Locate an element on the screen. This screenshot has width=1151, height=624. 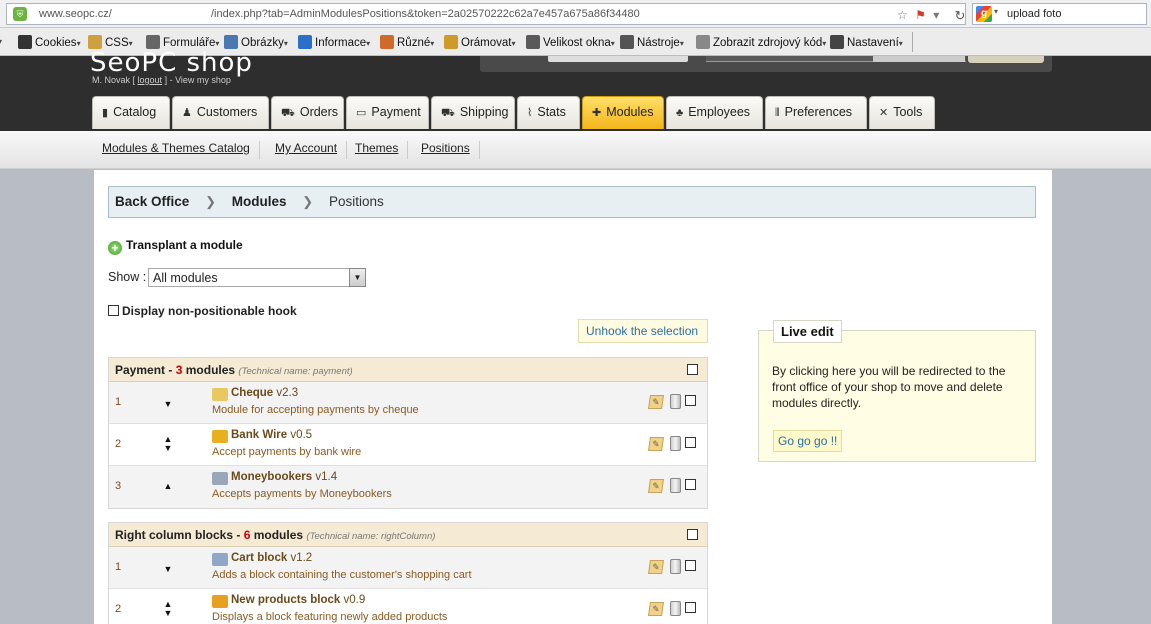
show-filter: Show : All modules ▼ is located at coordinates (237, 277).